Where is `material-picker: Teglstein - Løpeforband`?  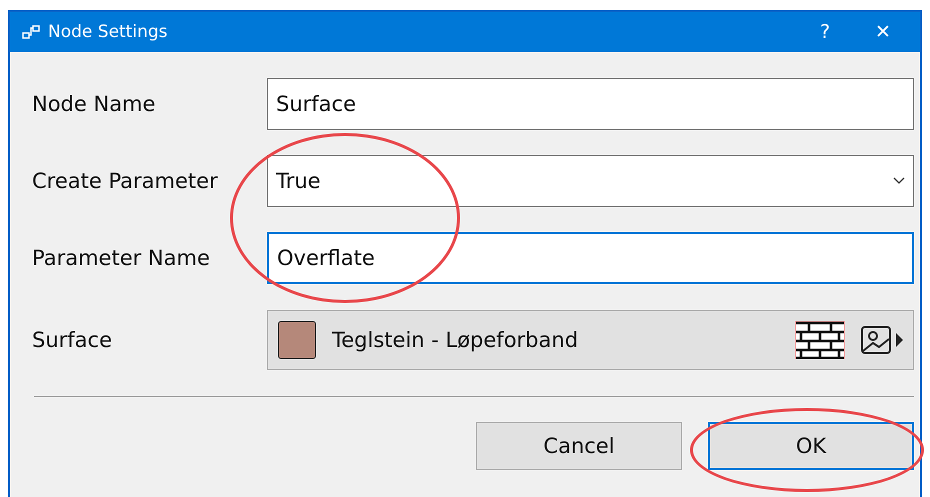 material-picker: Teglstein - Løpeforband is located at coordinates (590, 340).